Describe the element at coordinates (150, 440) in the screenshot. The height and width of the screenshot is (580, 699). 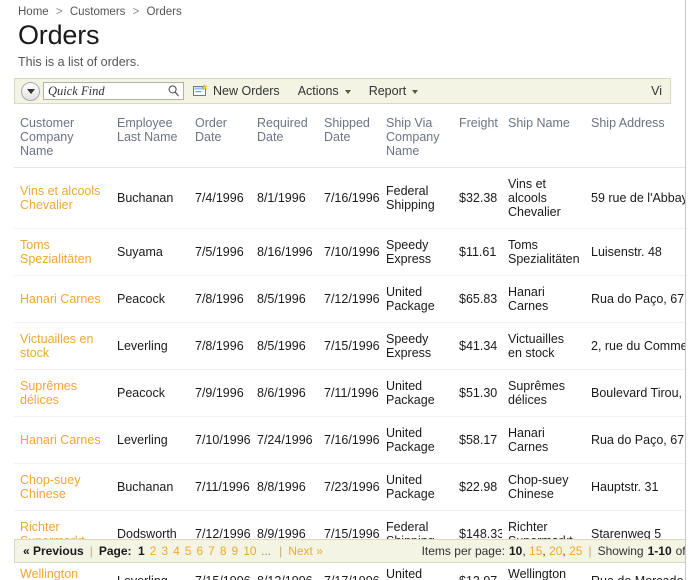
I see `cell-employee-last-name: Leverling` at that location.